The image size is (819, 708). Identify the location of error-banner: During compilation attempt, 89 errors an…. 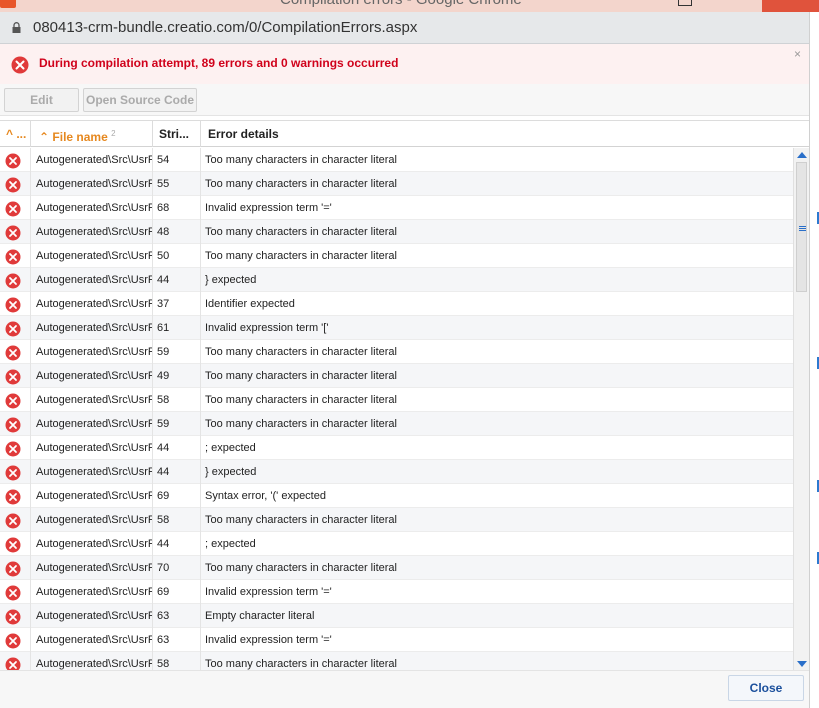
(404, 64).